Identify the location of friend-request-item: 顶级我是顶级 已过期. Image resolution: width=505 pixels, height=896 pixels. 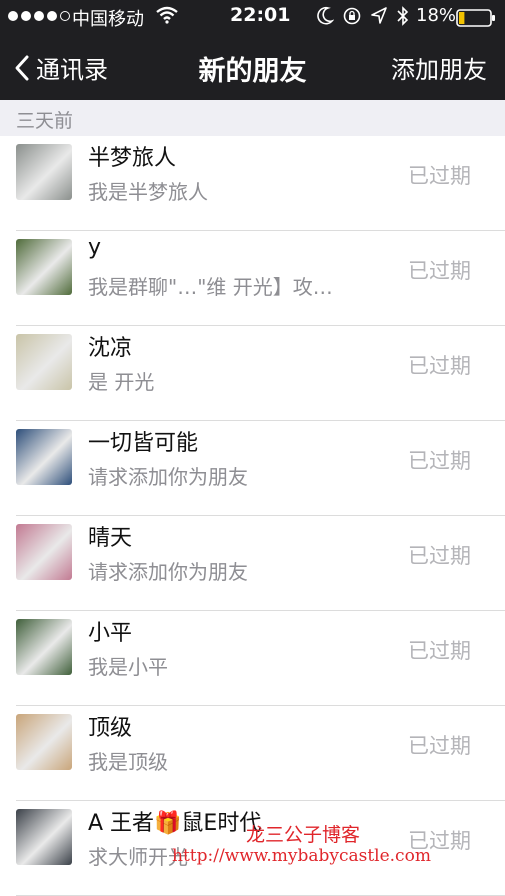
(252, 753).